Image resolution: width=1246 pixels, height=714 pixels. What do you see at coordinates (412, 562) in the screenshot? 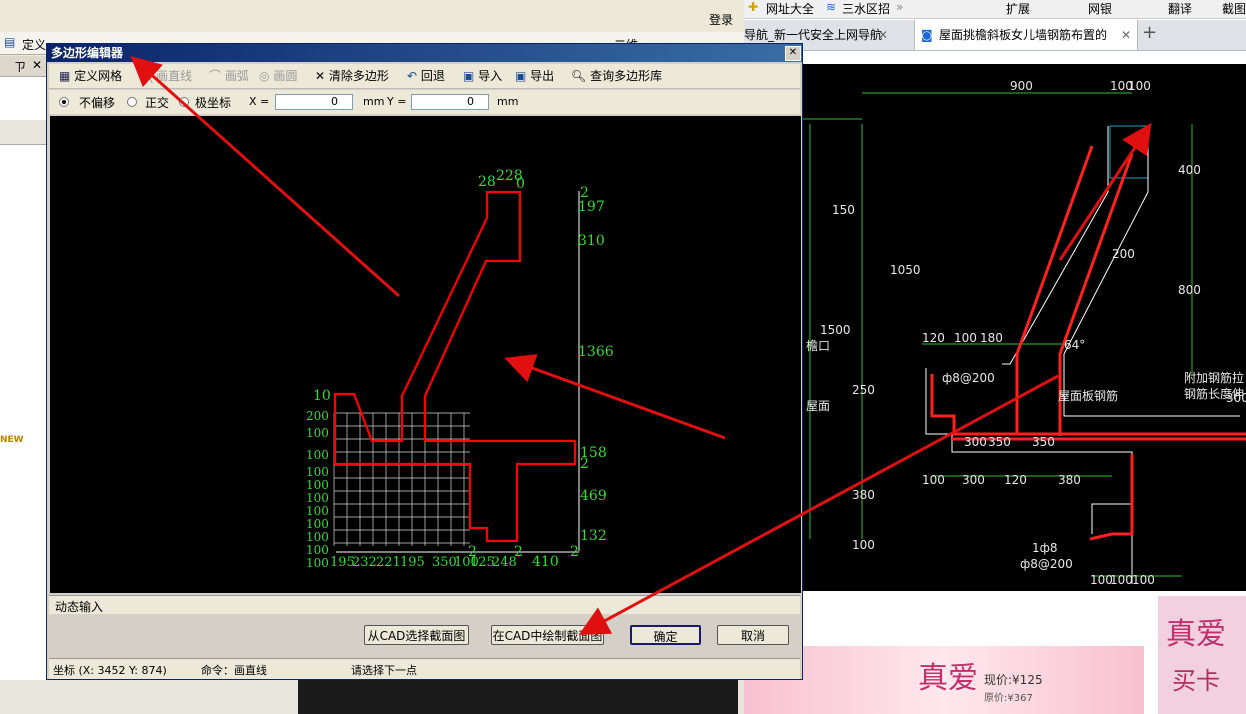
I see `bottom-dim-label: 195` at bounding box center [412, 562].